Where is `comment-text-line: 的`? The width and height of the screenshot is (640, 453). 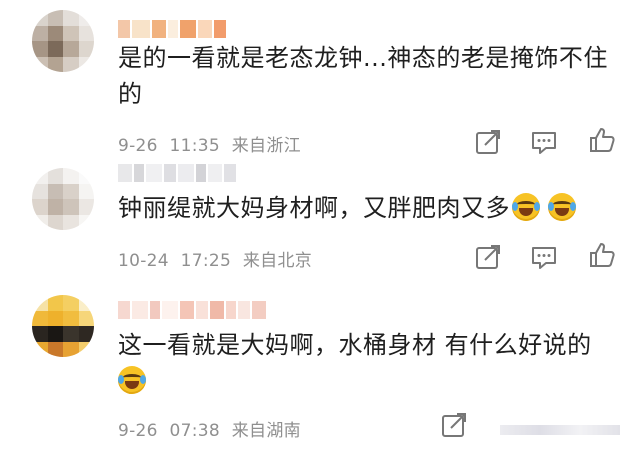 comment-text-line: 的 is located at coordinates (130, 94).